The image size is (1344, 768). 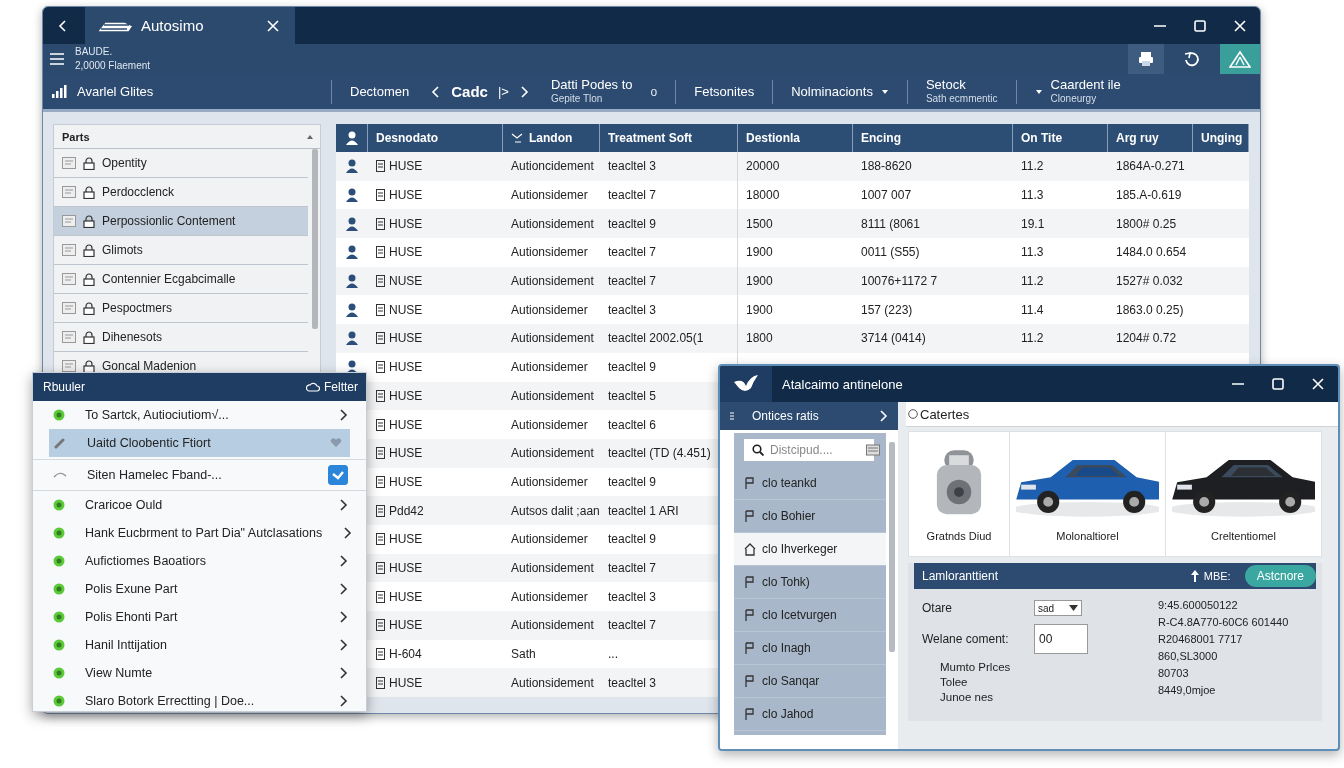 I want to click on image-icon, so click(x=69, y=250).